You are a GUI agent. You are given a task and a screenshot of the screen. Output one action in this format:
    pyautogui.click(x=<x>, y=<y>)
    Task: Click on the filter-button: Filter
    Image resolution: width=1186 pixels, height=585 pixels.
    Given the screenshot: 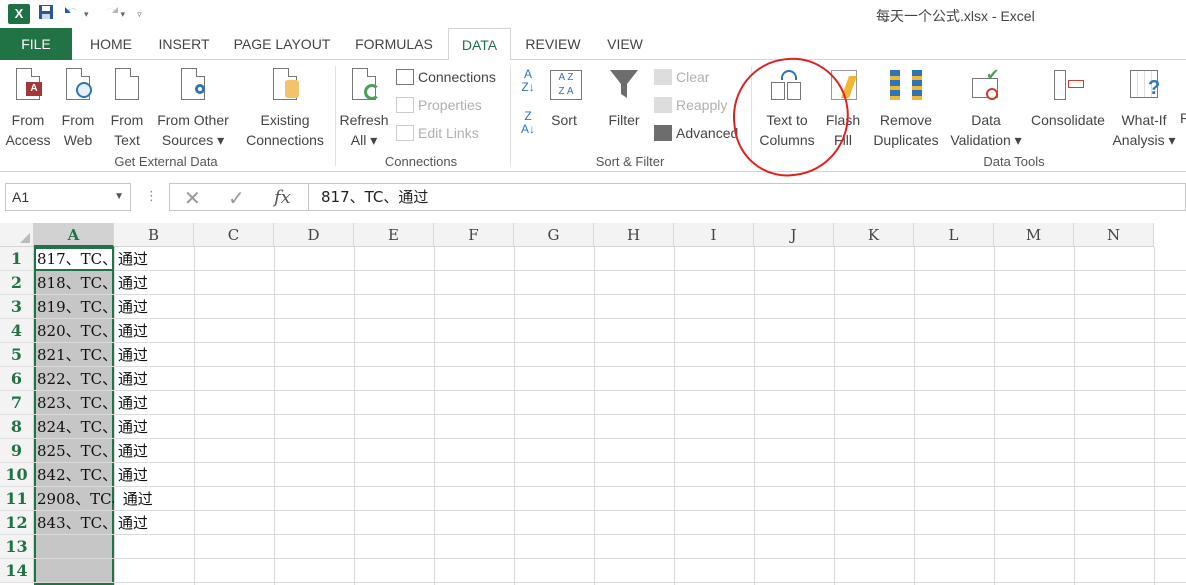 What is the action you would take?
    pyautogui.click(x=624, y=98)
    